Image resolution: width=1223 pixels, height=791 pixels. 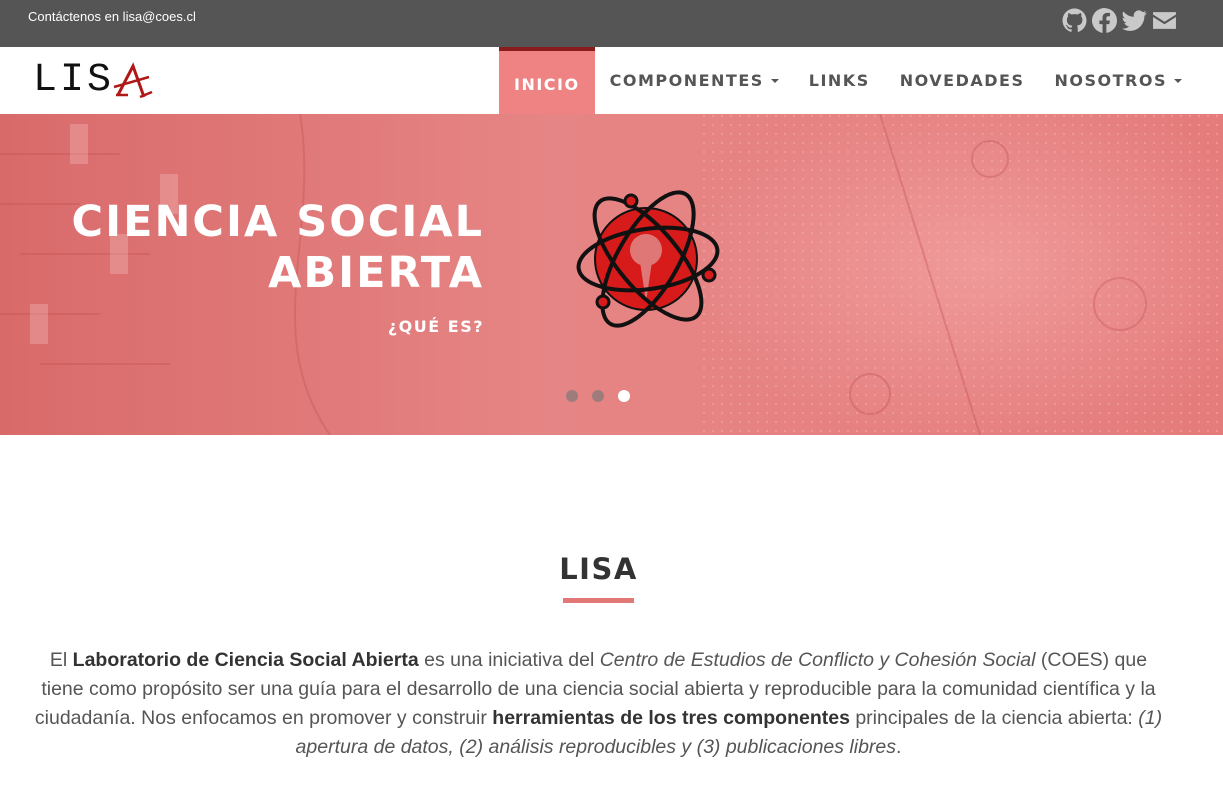 I want to click on nav-item-inicio: INICIO, so click(x=547, y=80).